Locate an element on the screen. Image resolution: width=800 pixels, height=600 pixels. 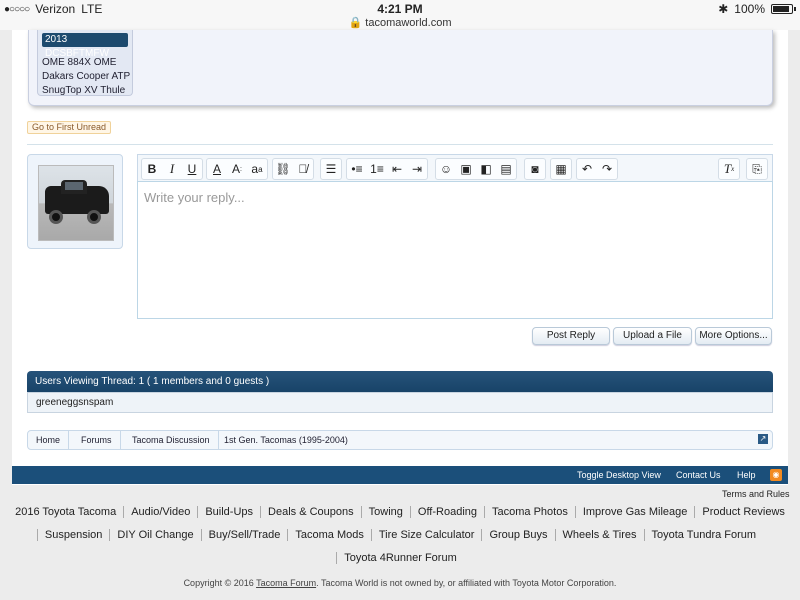
signature-line: Dakars Cooper ATP is located at coordinates (86, 76).